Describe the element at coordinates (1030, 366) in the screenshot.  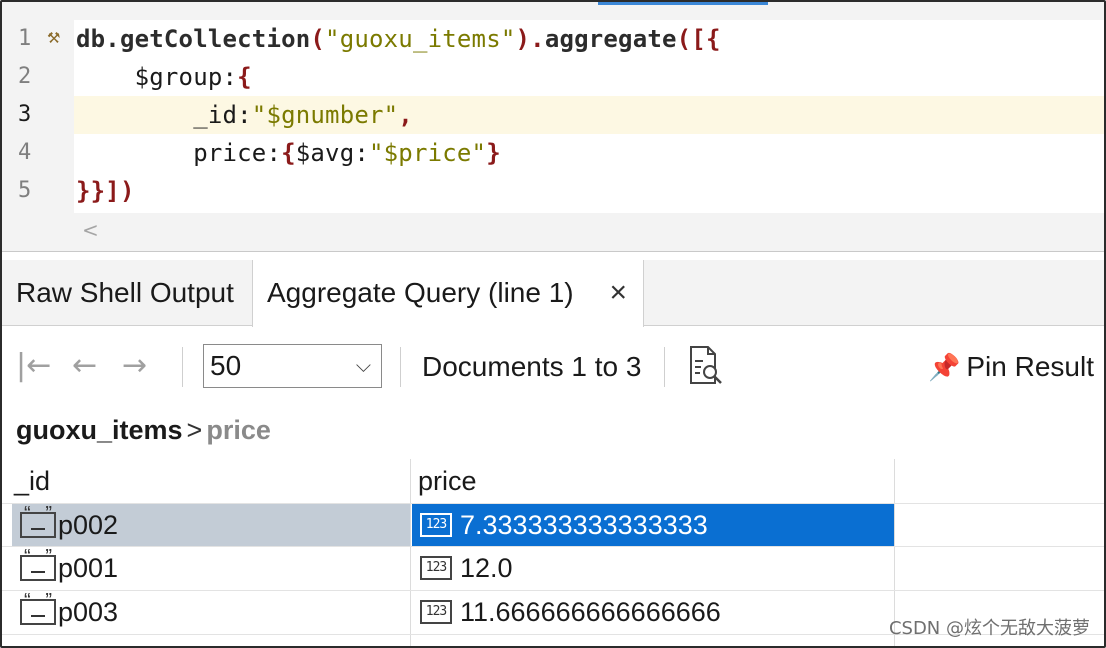
I see `pin-result-label: Pin Result` at that location.